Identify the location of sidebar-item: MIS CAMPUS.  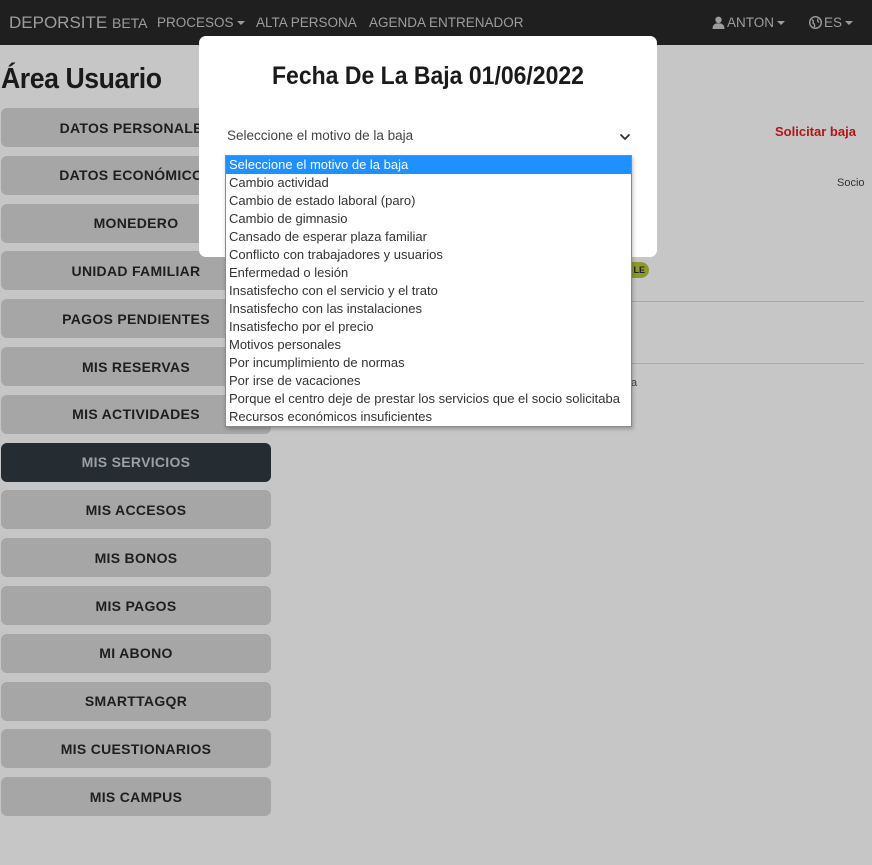
(136, 797).